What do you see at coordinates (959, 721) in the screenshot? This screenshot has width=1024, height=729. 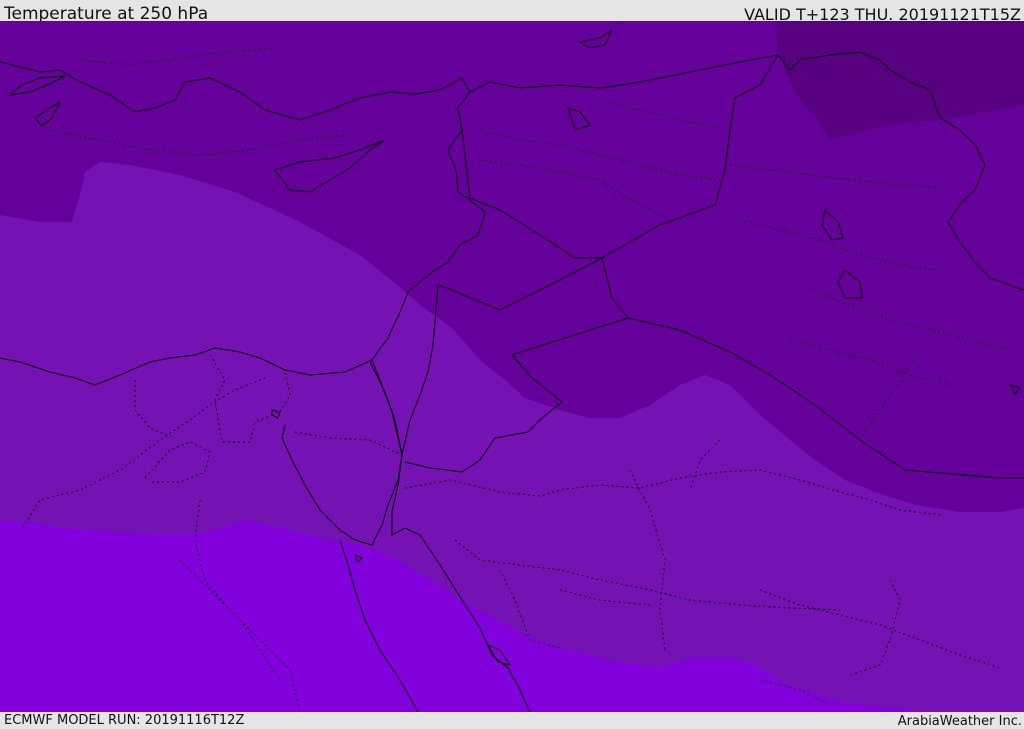 I see `credit-label: ArabiaWeather Inc.` at bounding box center [959, 721].